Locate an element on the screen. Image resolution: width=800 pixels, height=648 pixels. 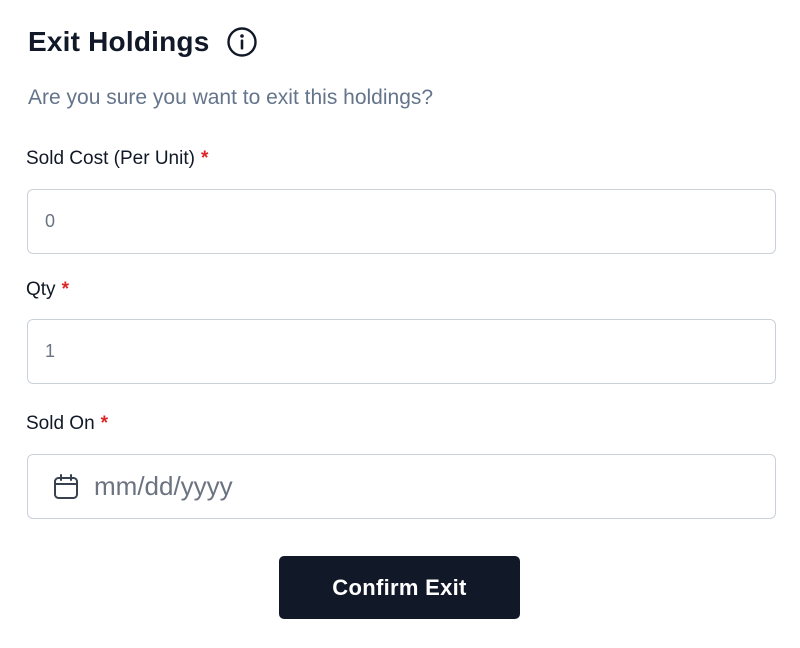
sold-cost-label-text: Sold Cost (Per Unit) is located at coordinates (110, 158).